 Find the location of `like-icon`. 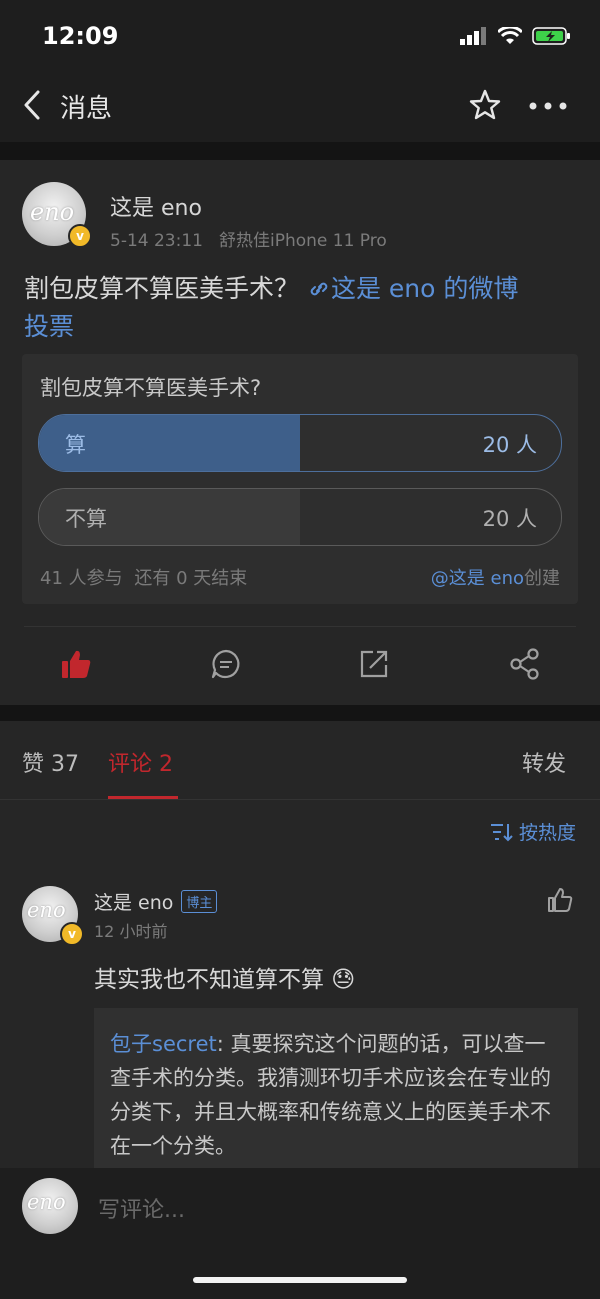

like-icon is located at coordinates (76, 664).